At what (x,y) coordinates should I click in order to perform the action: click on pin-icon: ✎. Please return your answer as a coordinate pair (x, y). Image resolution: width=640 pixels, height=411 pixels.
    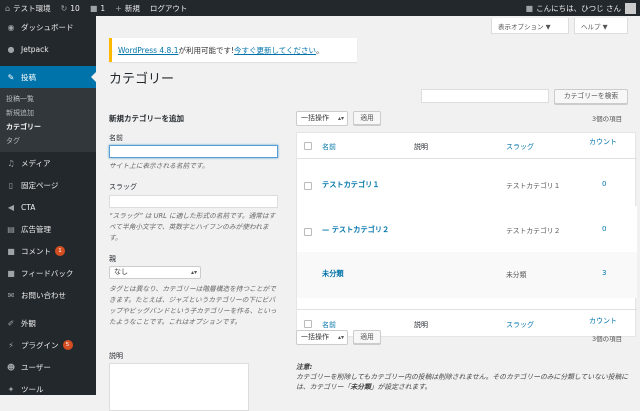
    Looking at the image, I should click on (11, 77).